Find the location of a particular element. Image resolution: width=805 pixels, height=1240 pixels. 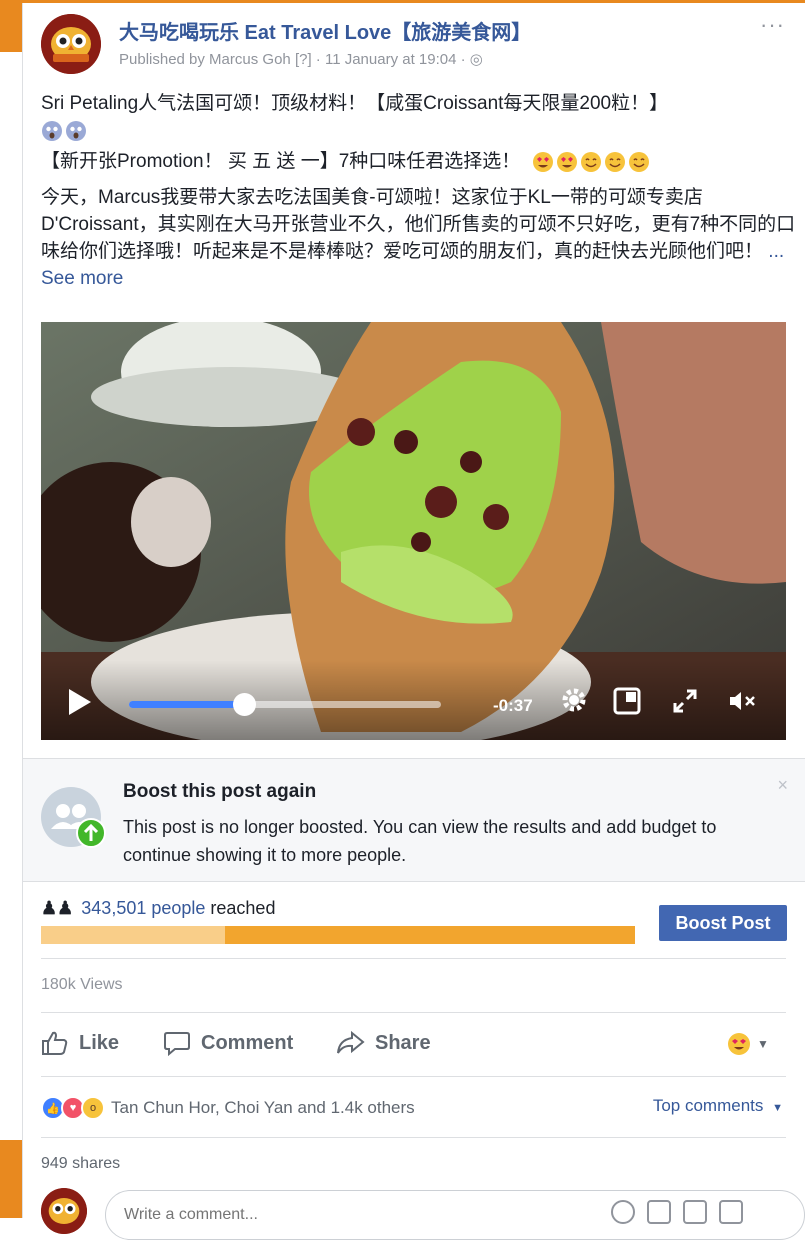

like-label: Like is located at coordinates (99, 1042).